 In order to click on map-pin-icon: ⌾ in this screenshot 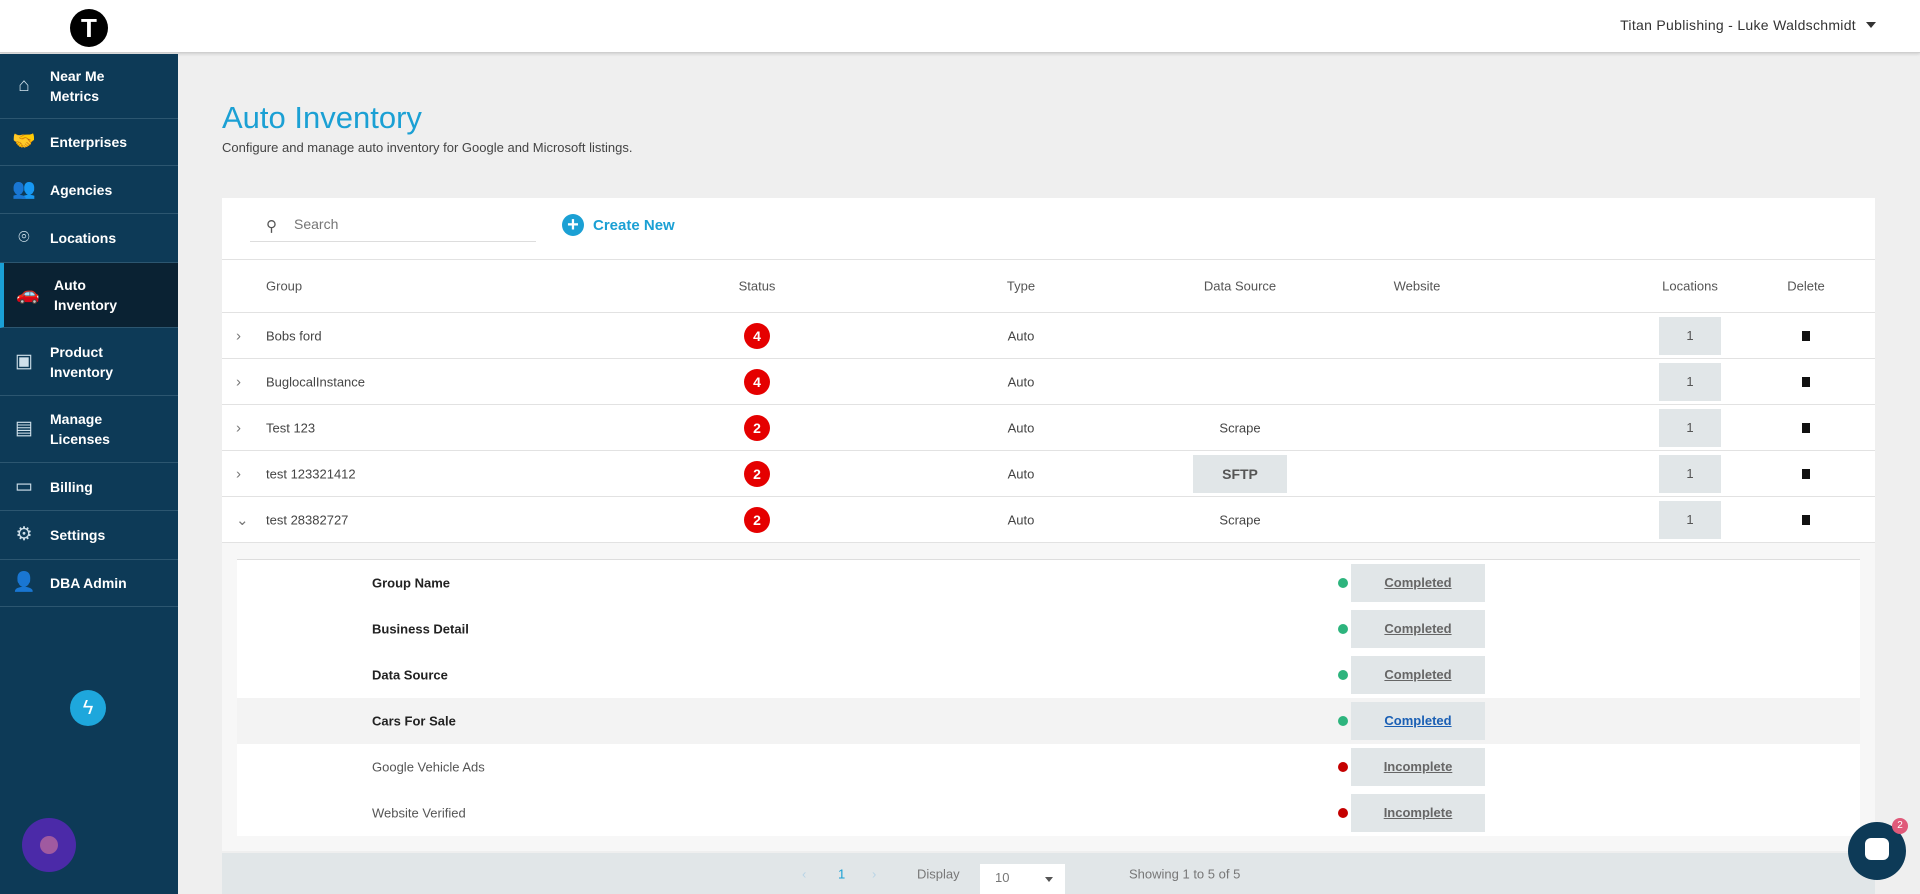, I will do `click(24, 237)`.